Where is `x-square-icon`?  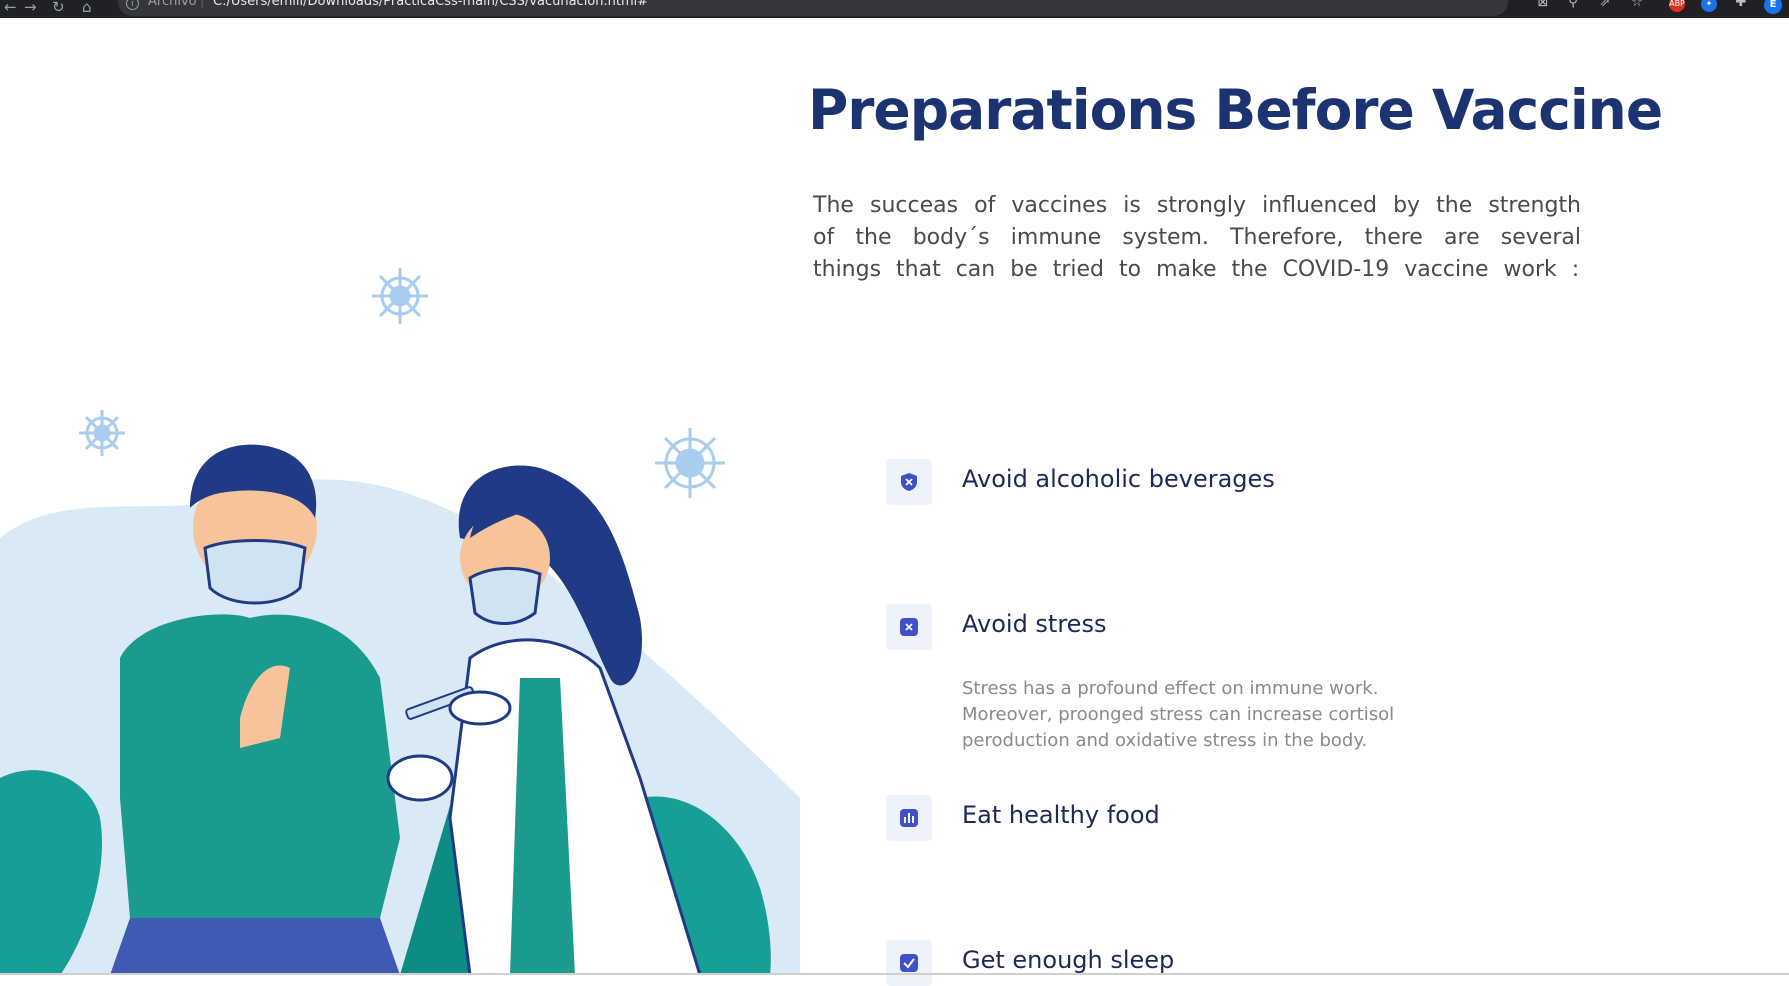
x-square-icon is located at coordinates (909, 627).